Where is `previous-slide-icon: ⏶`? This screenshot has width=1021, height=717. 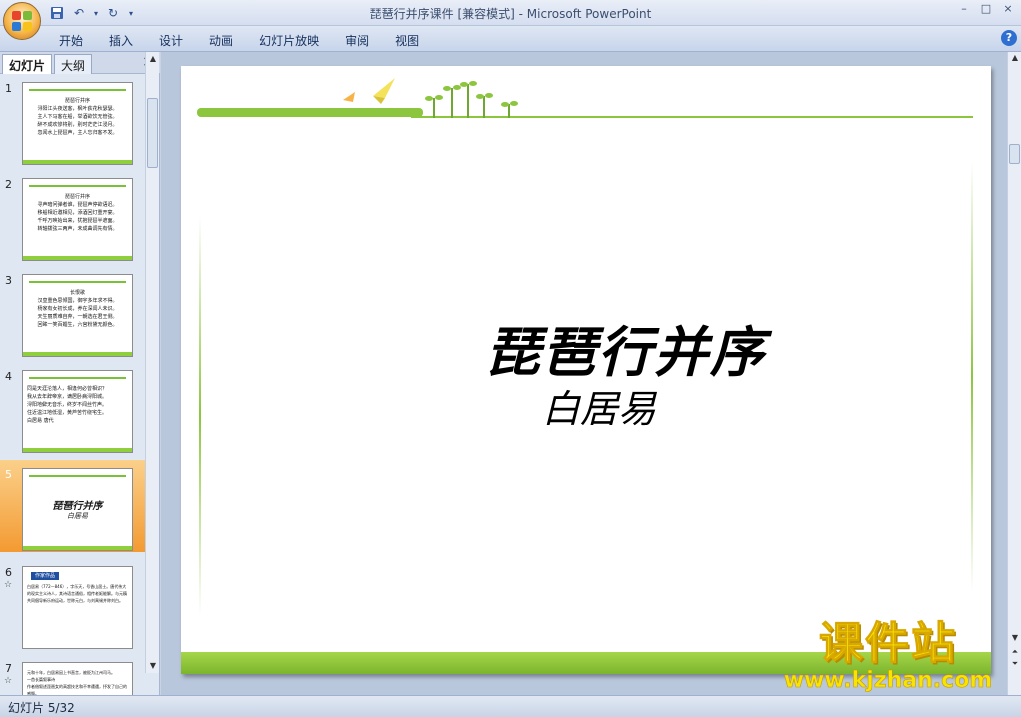 previous-slide-icon: ⏶ is located at coordinates (1014, 652).